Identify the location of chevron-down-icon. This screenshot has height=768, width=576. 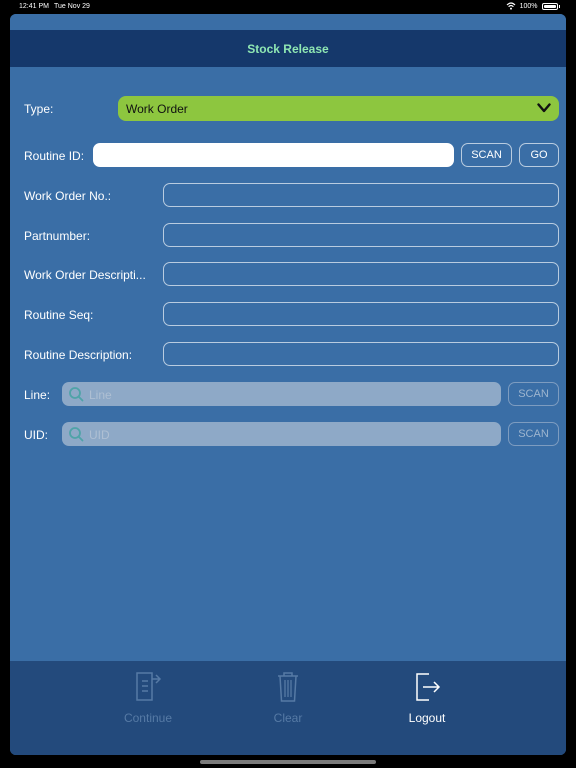
(544, 108).